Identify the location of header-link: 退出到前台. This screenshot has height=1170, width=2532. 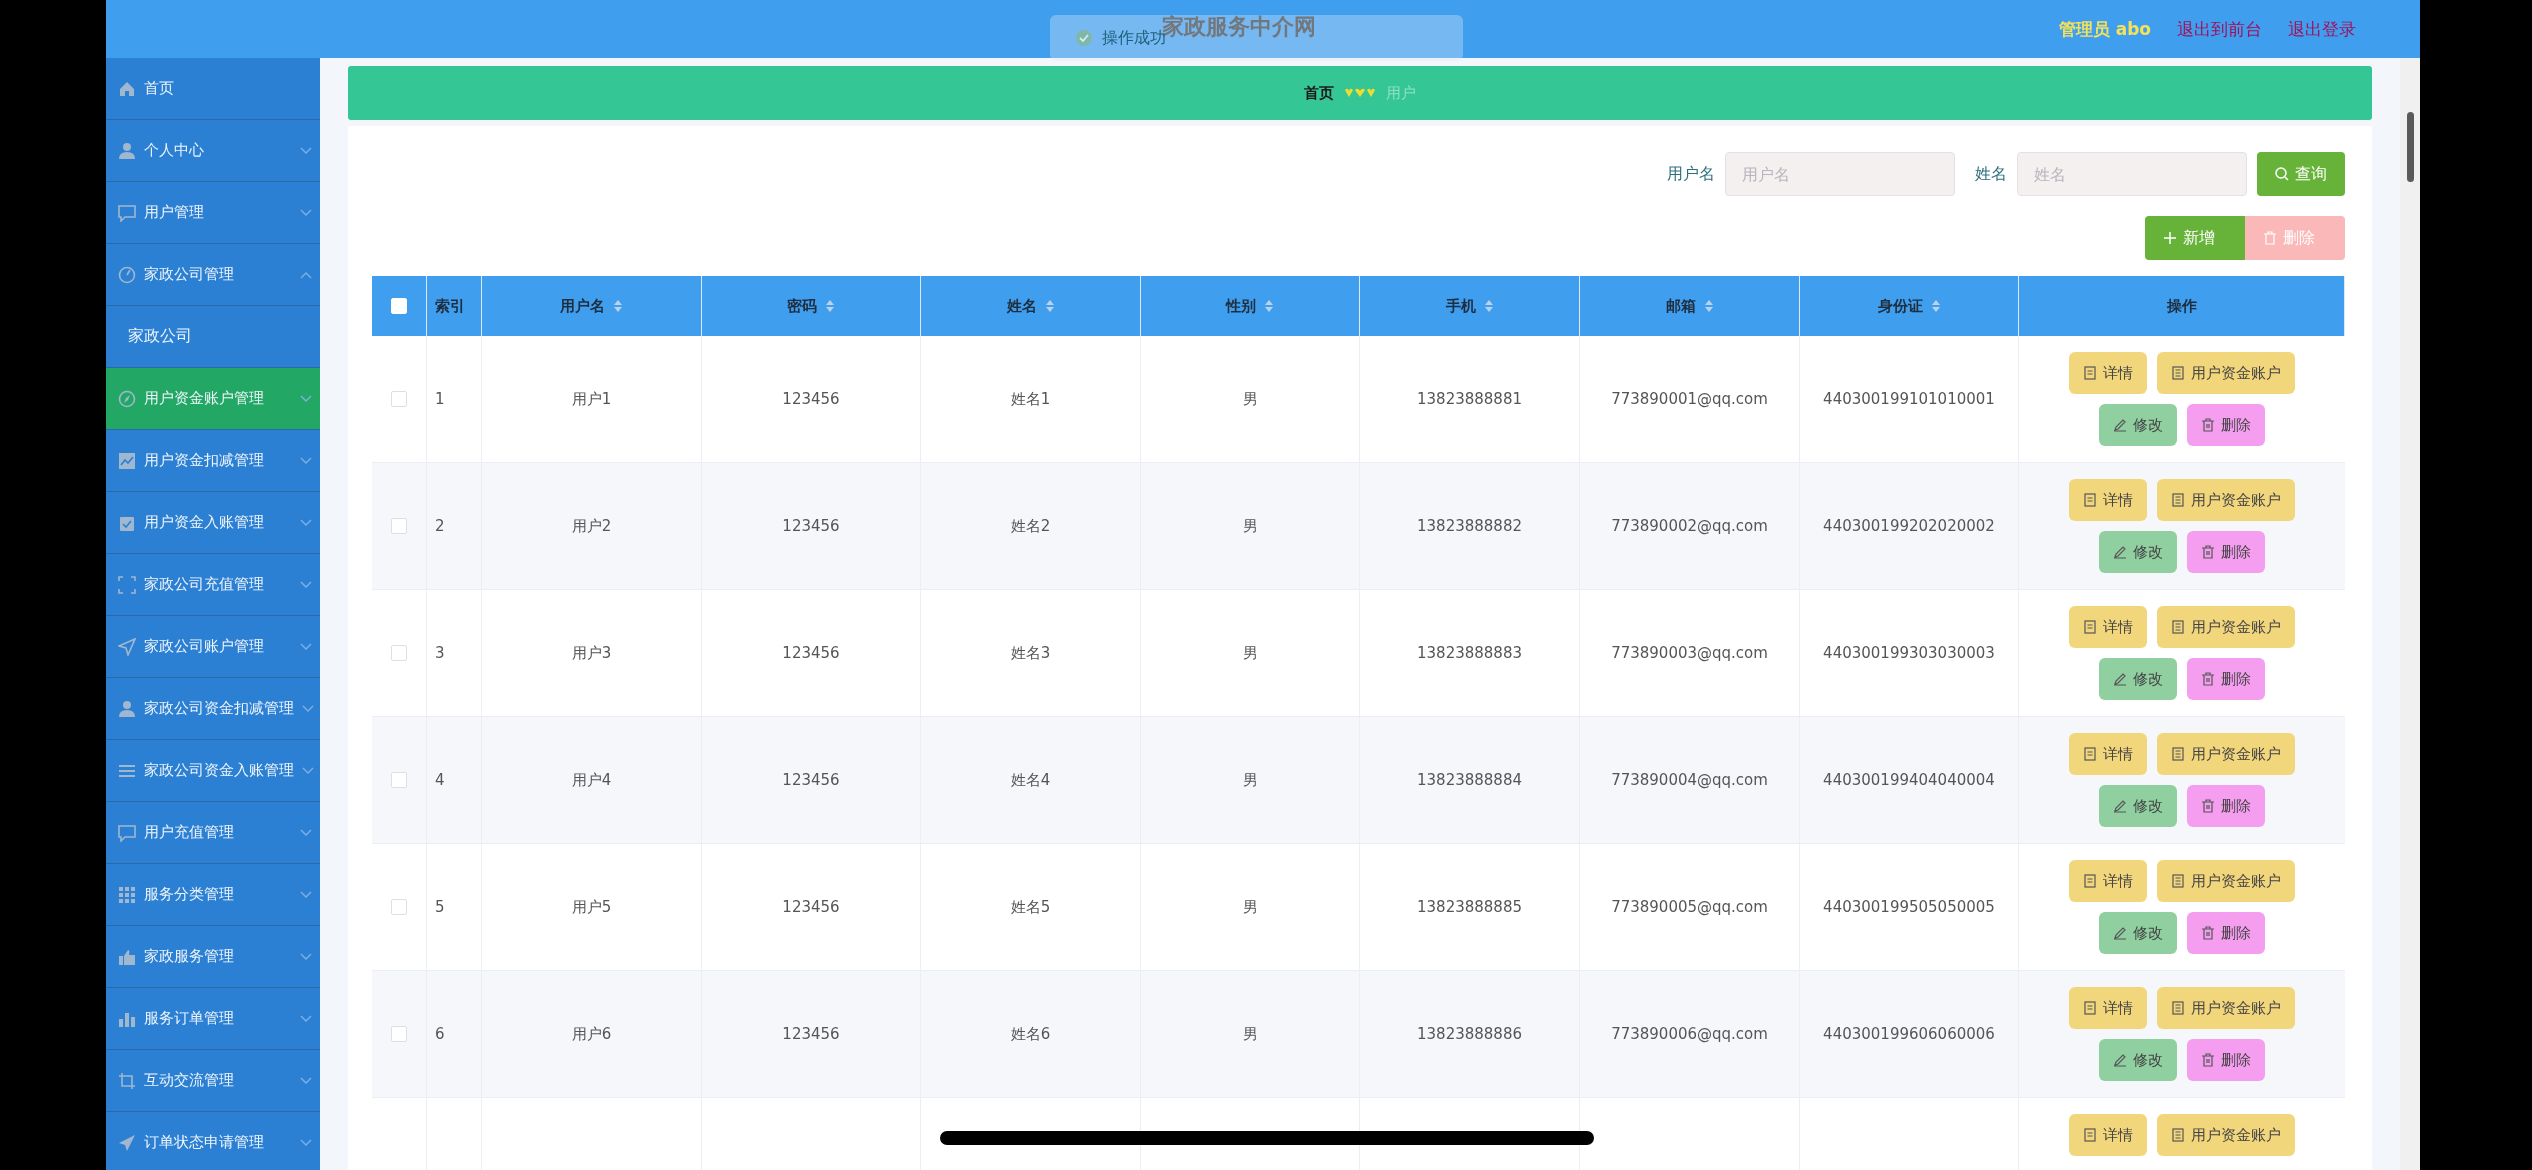
(2219, 29).